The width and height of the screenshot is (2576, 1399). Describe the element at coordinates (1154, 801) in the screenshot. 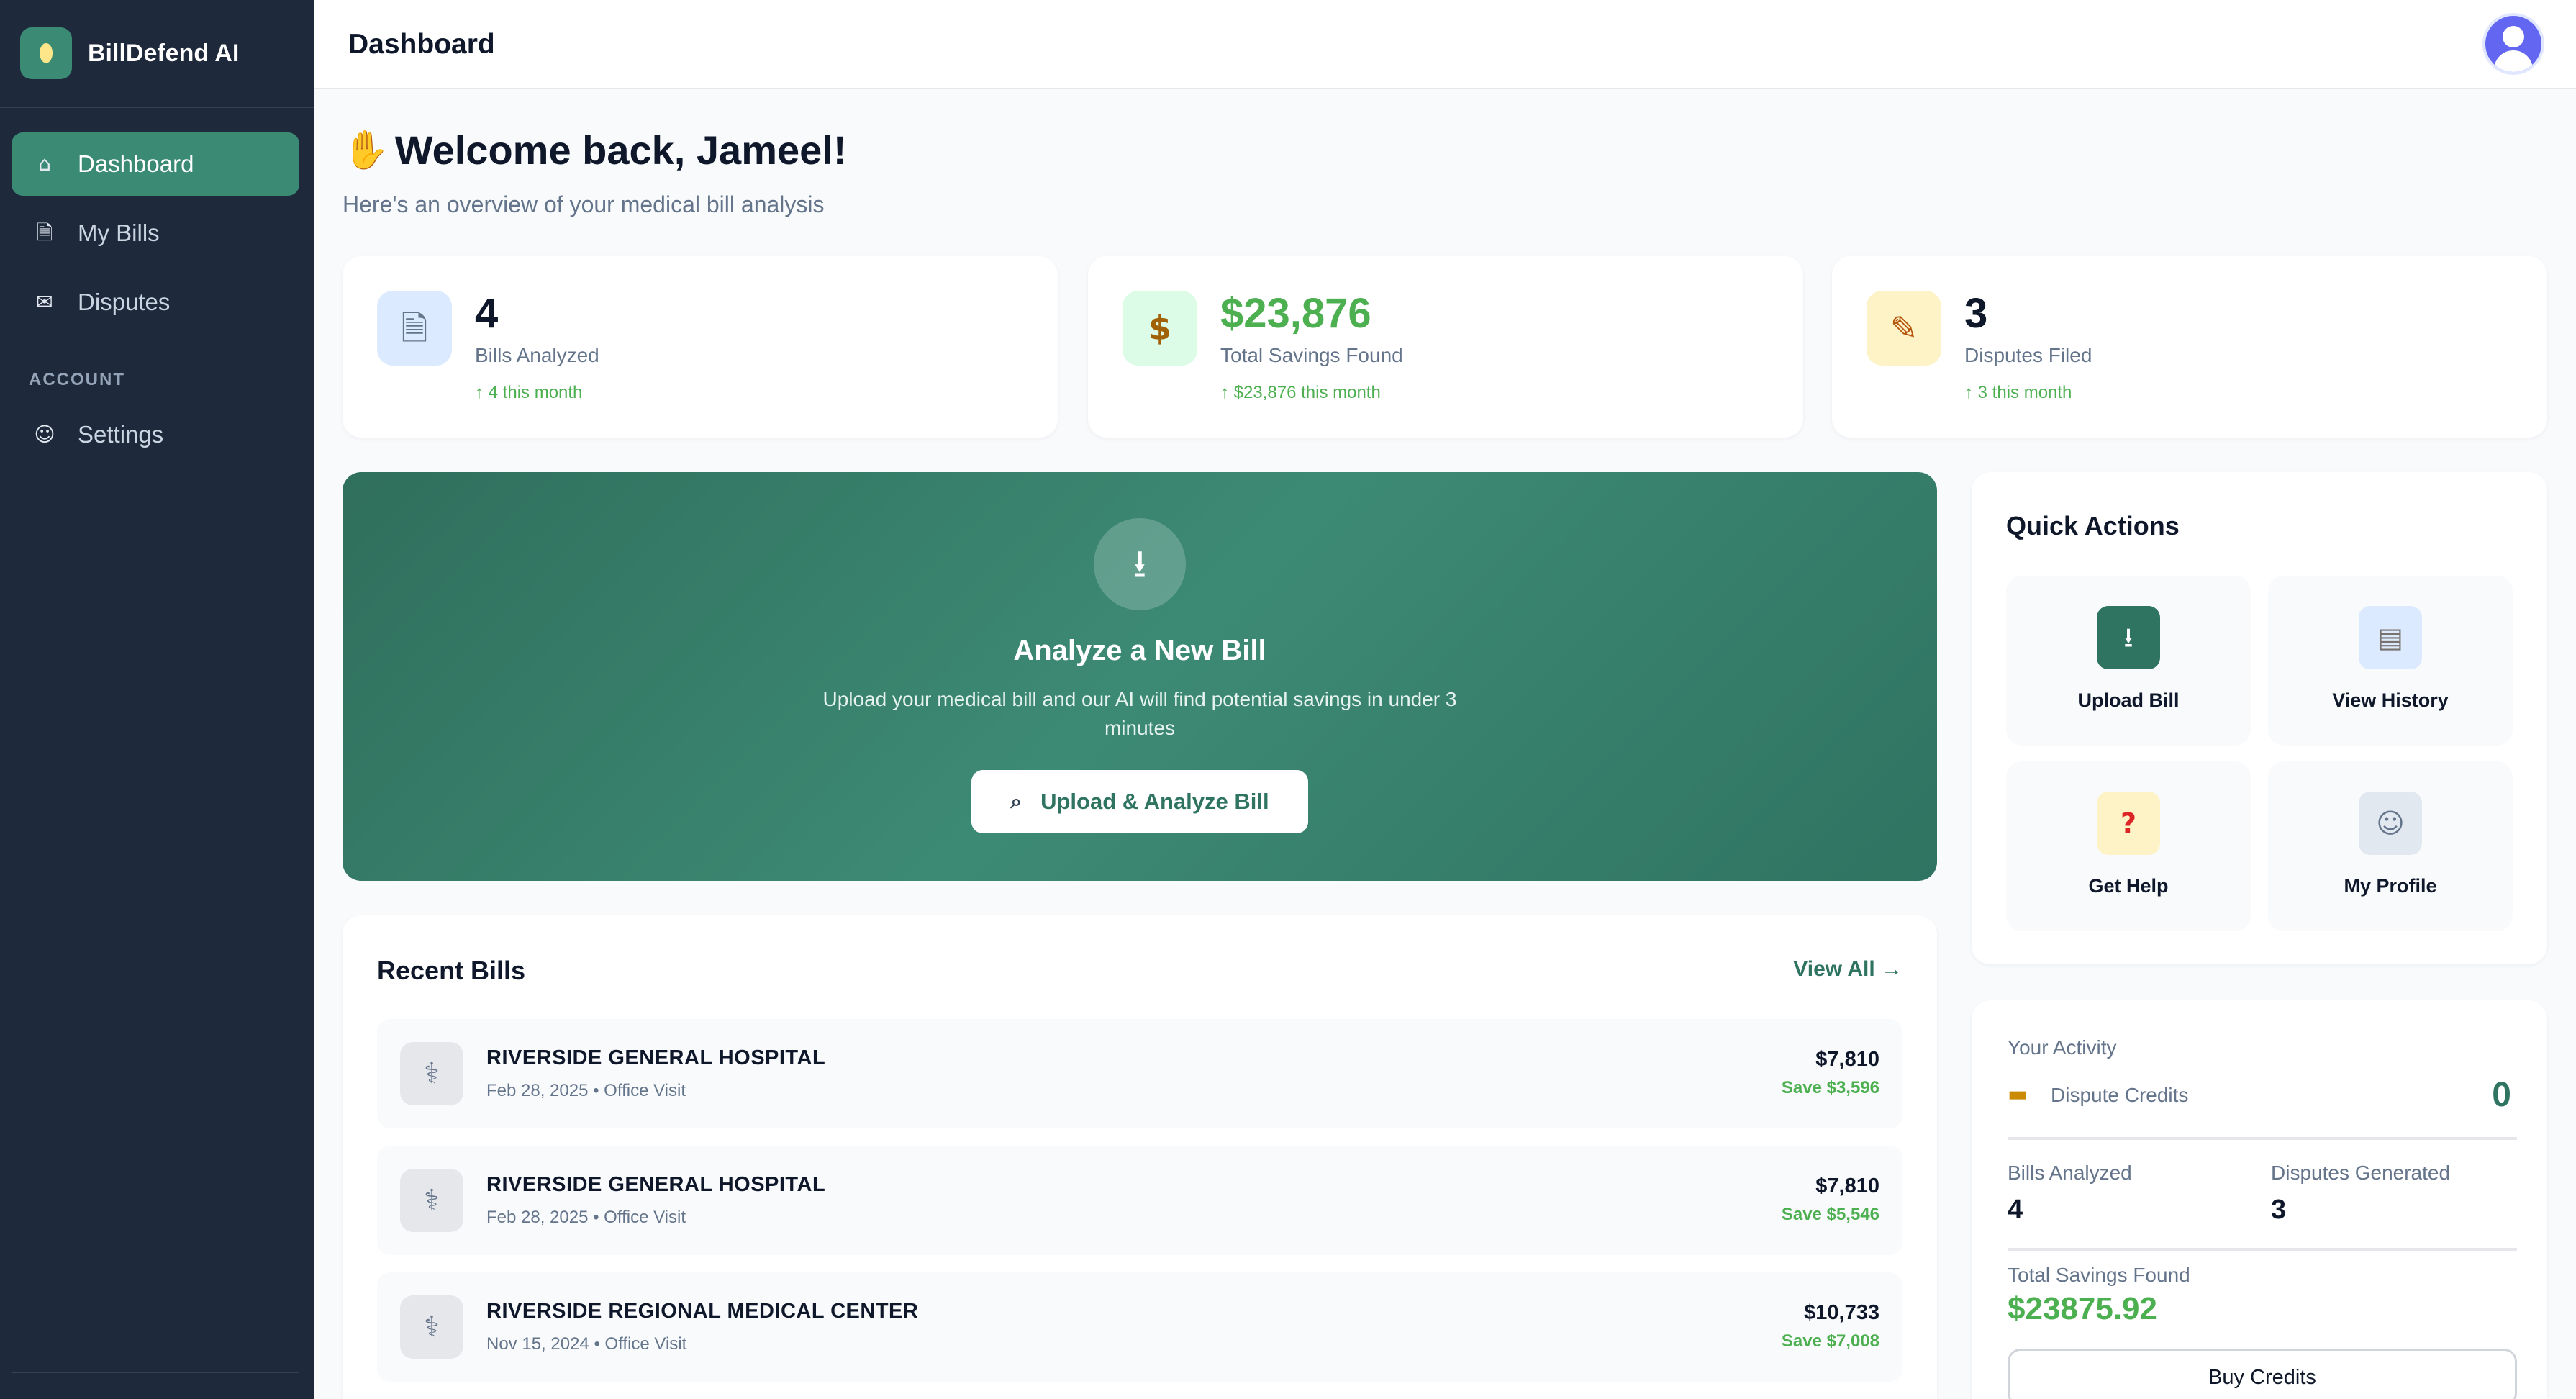

I see `button-label: Upload & Analyze Bill` at that location.